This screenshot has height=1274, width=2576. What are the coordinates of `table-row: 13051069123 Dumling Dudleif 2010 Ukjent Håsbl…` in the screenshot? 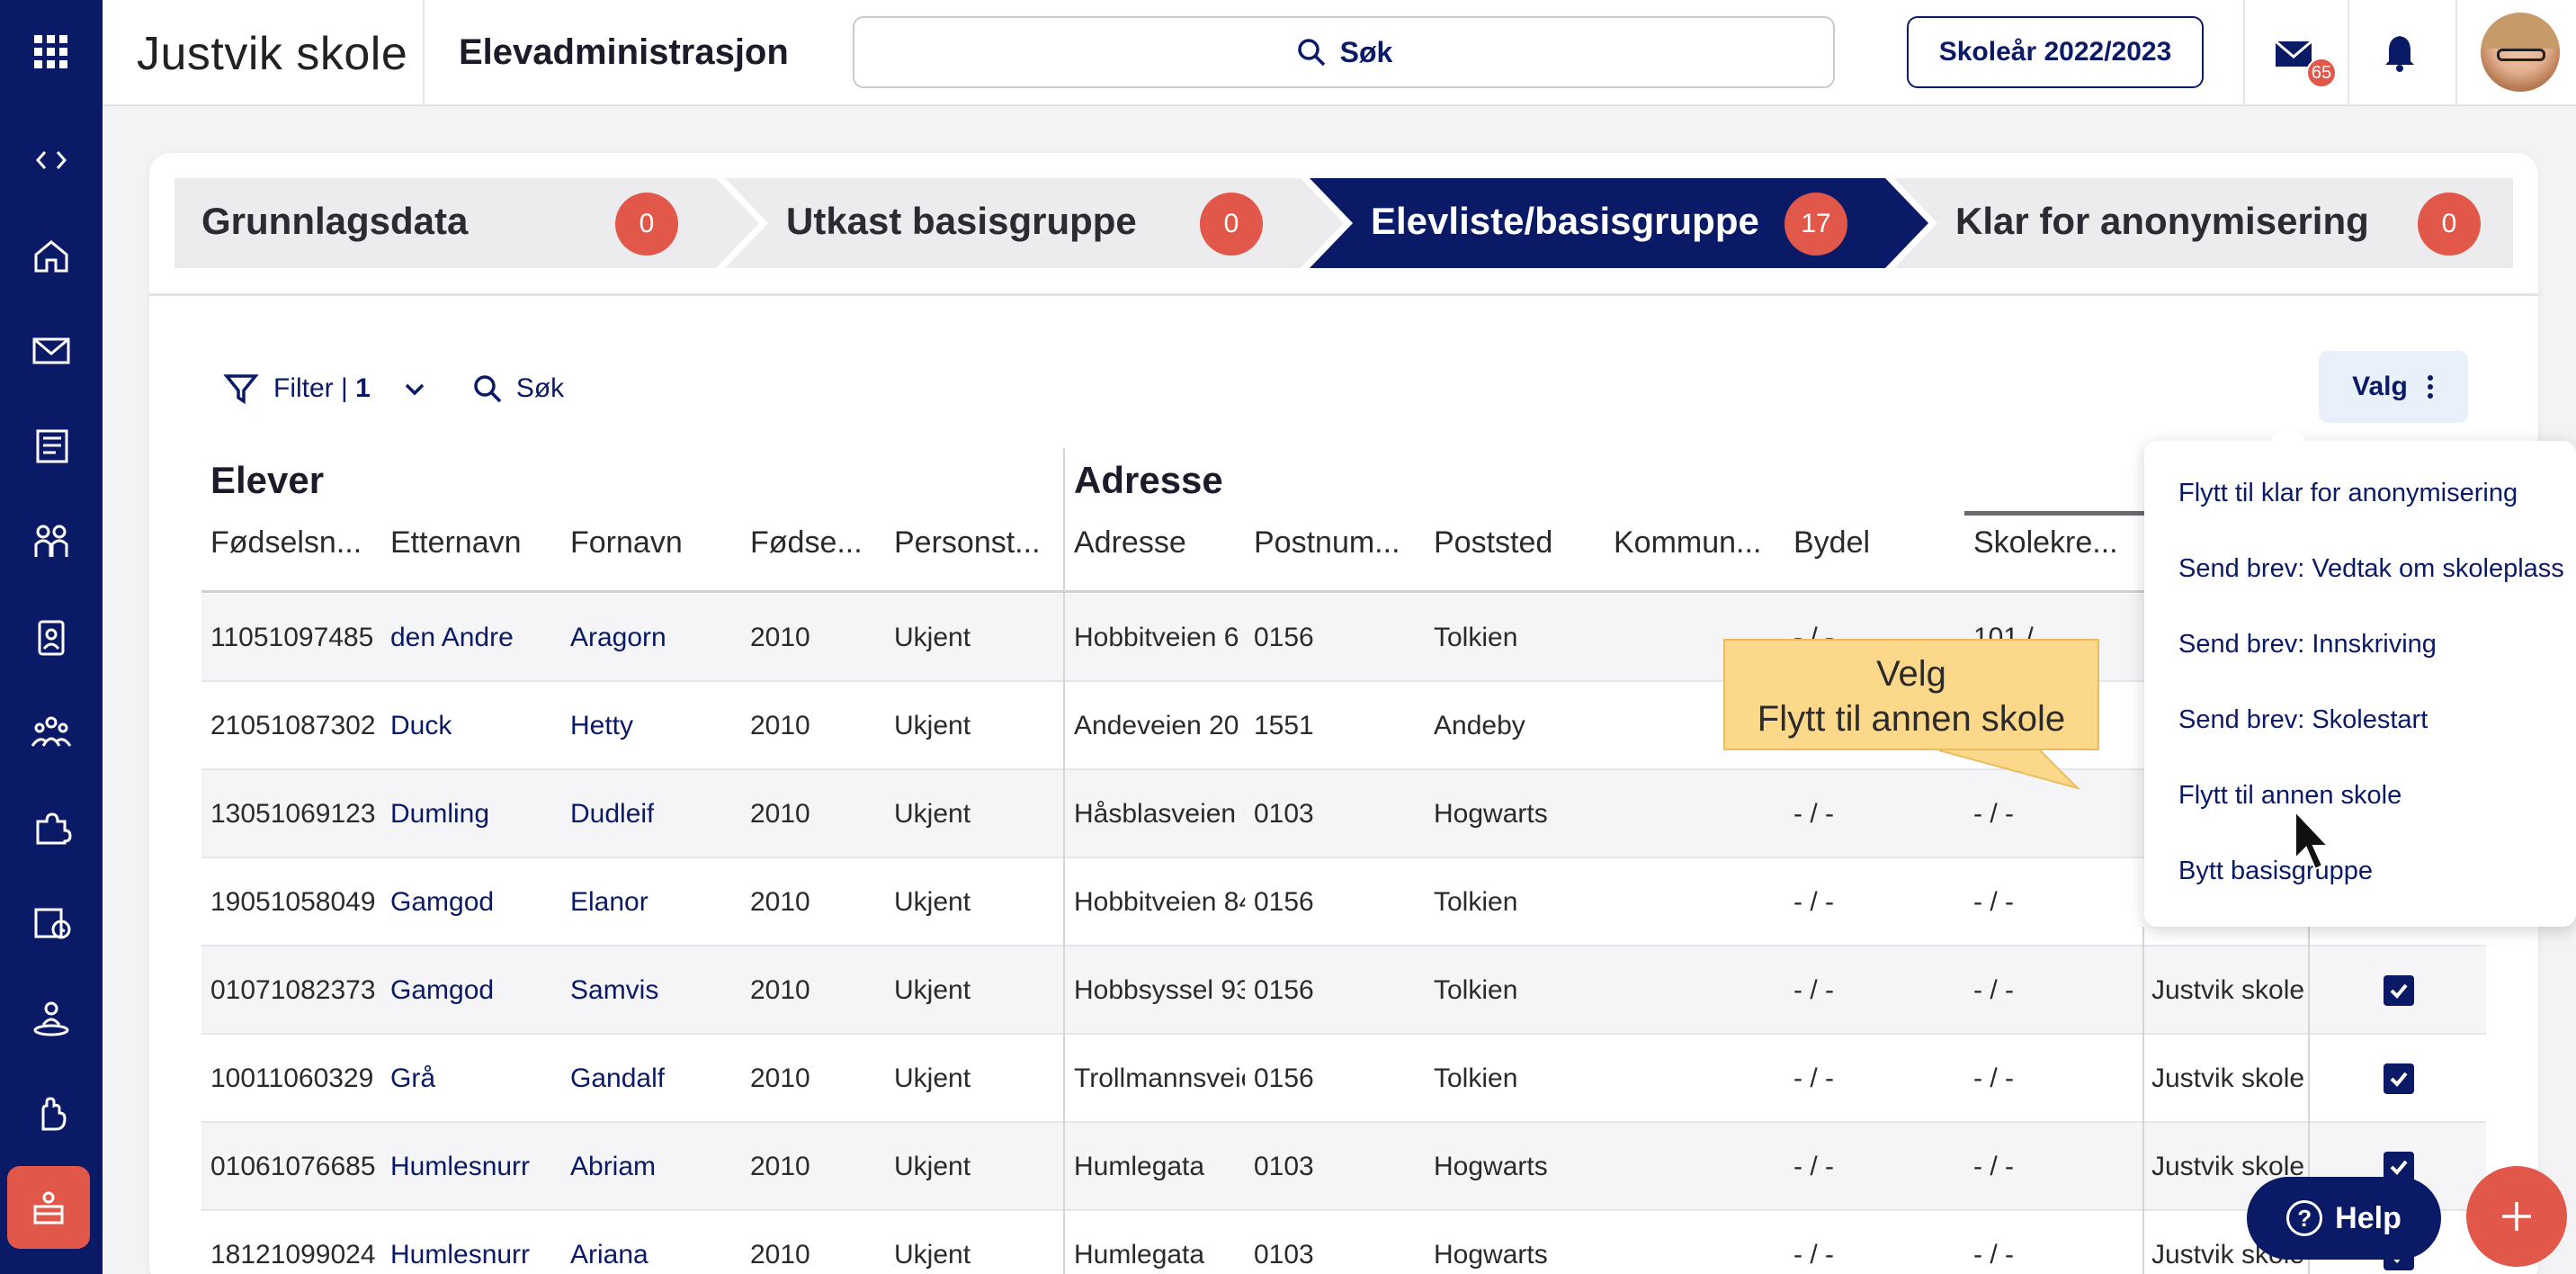 It's located at (1343, 814).